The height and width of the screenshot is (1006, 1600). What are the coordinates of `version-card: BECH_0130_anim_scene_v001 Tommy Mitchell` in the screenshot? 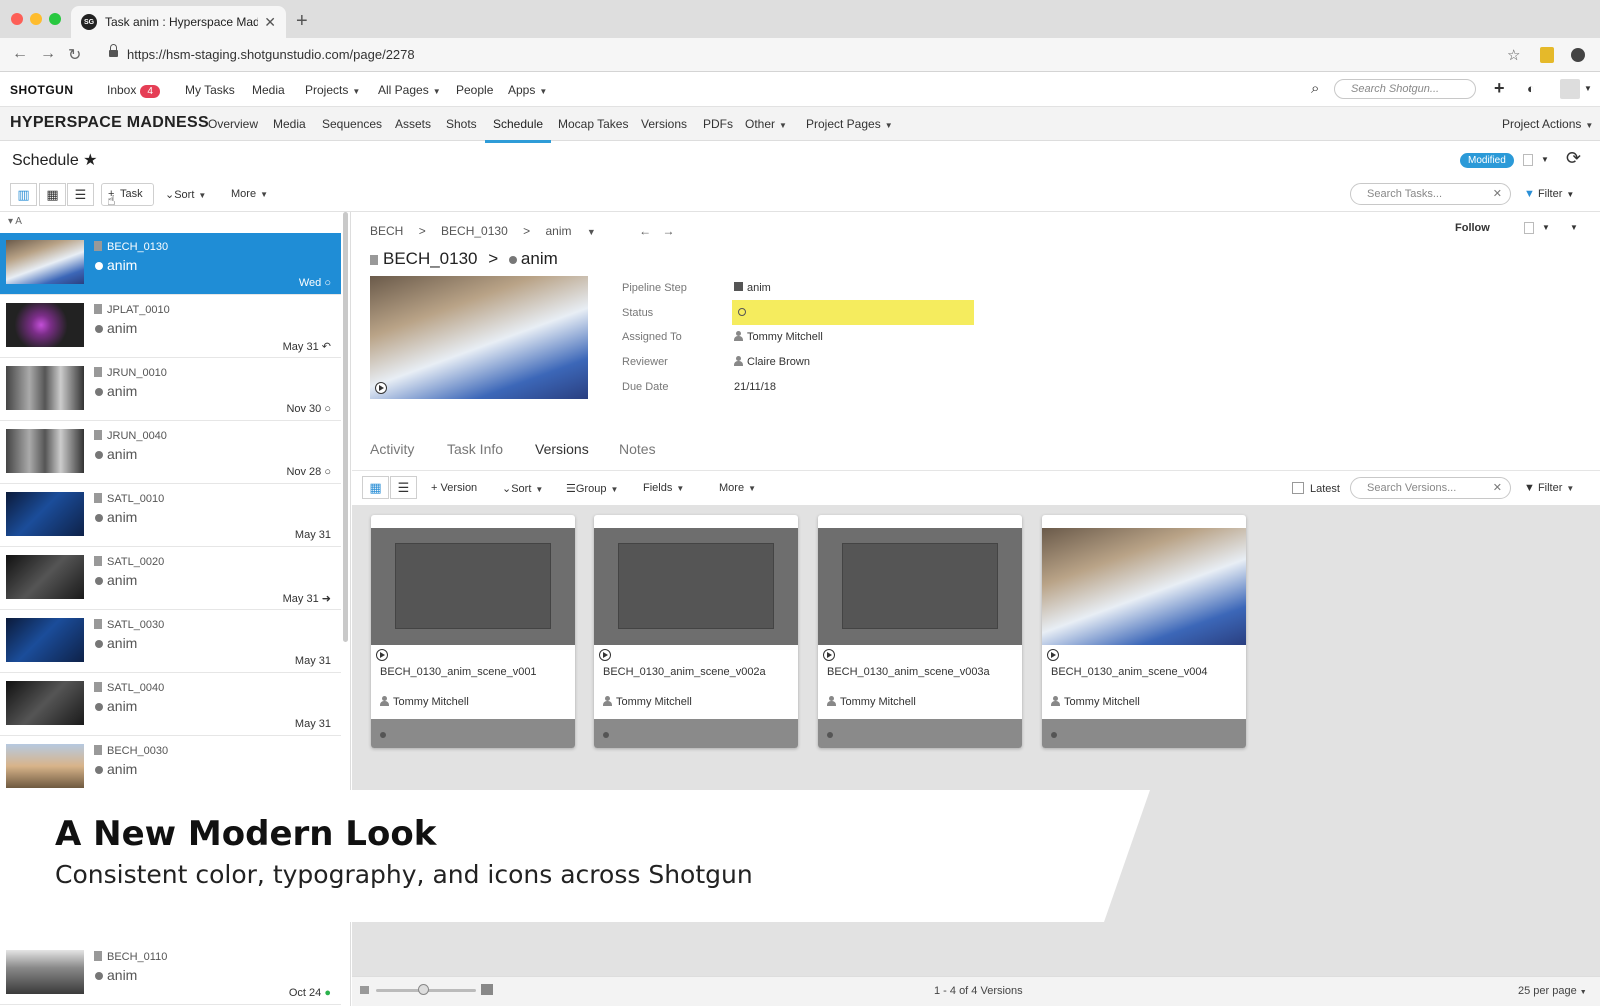 It's located at (473, 631).